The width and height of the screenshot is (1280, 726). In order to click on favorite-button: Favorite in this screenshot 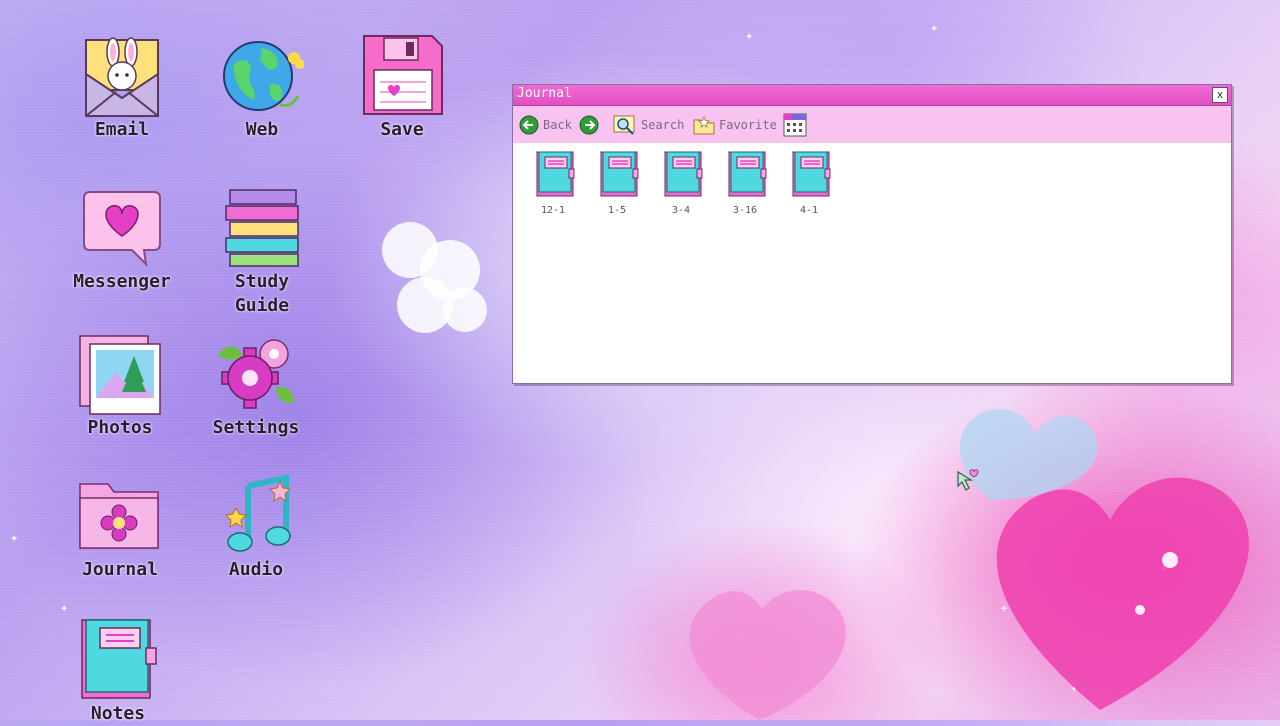, I will do `click(735, 124)`.